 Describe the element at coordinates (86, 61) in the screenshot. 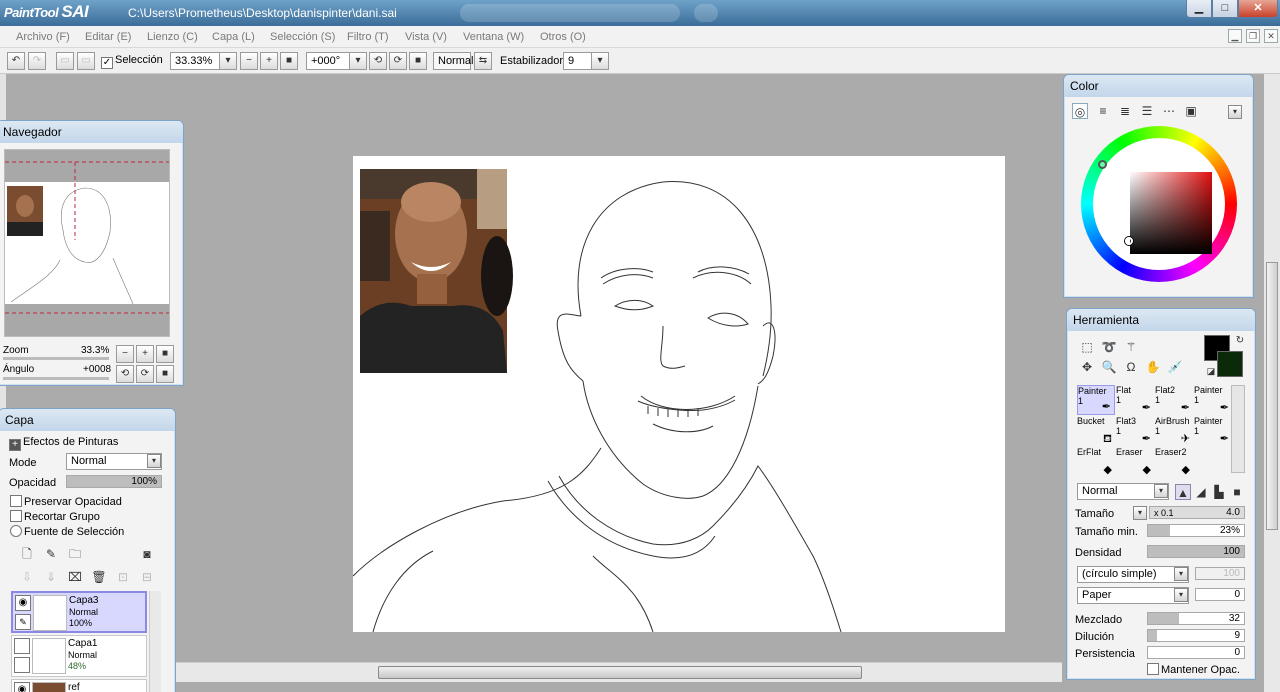

I see `invert-selection-button: ▭` at that location.